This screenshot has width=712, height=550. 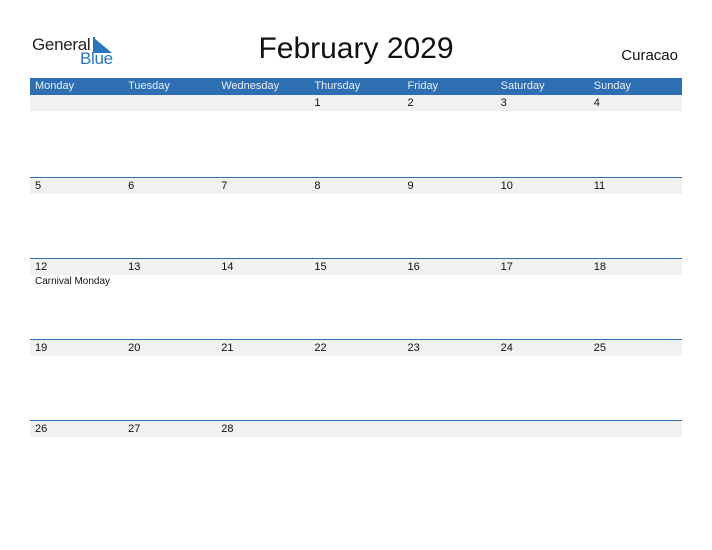 I want to click on holiday-label: Carnival Monday, so click(x=73, y=281).